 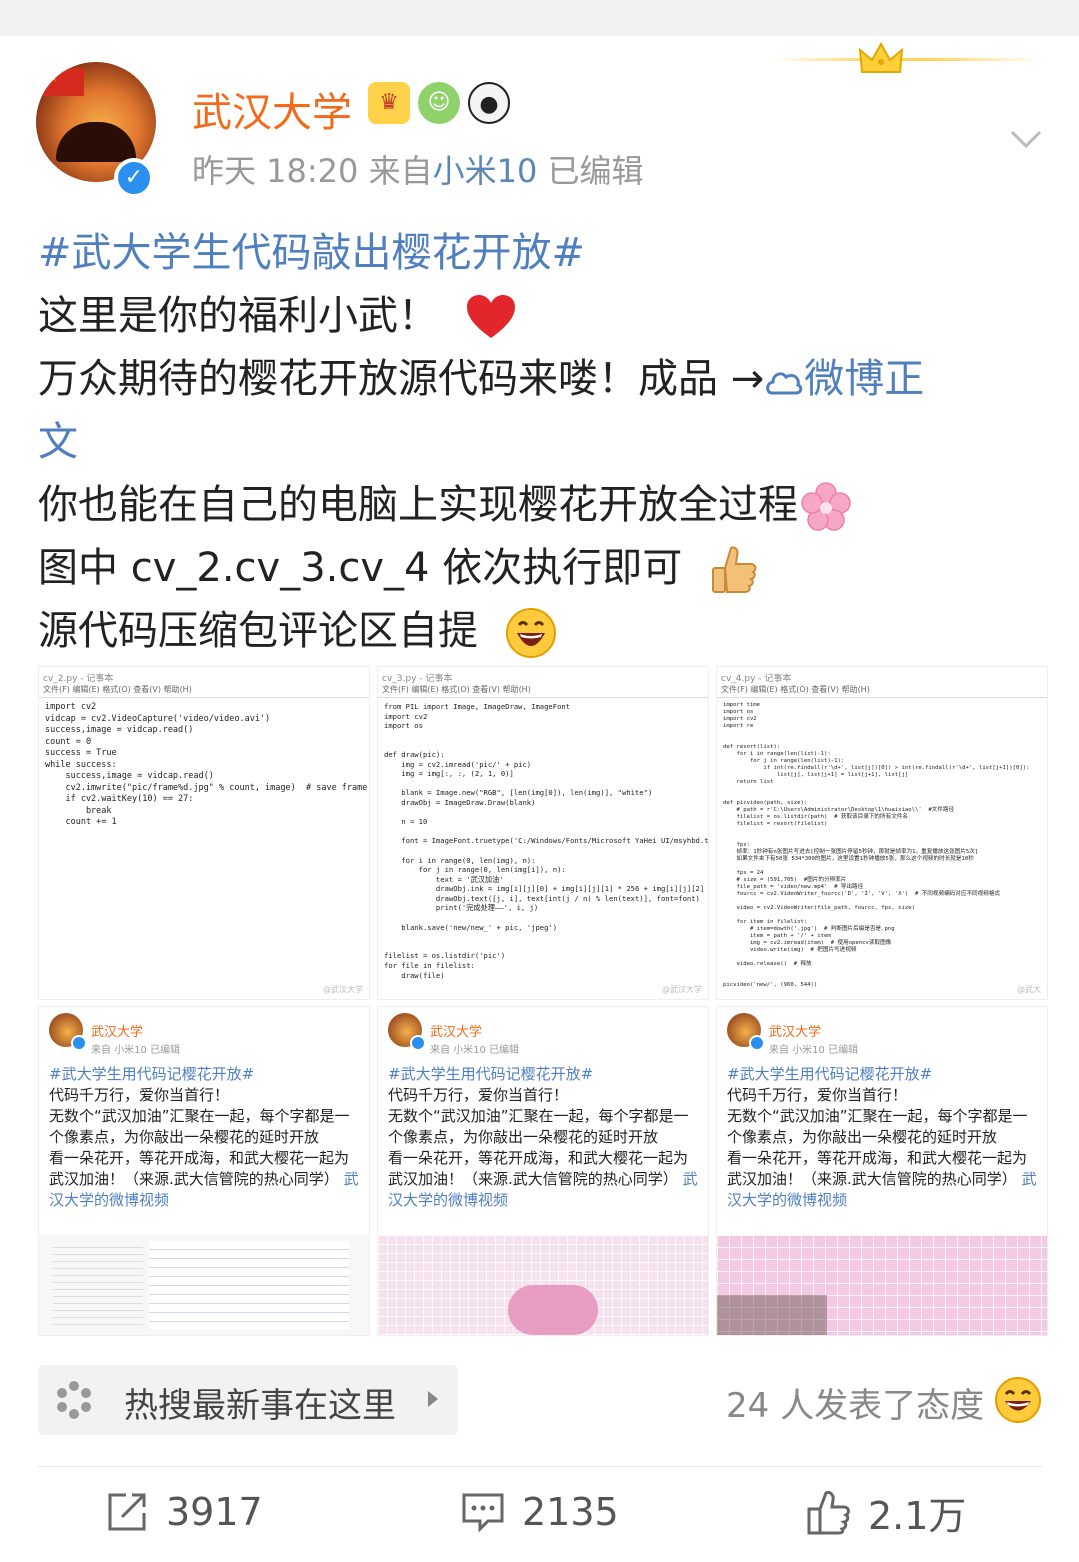 I want to click on hashtag-link: #武大学生代码敲出樱花开放#, so click(x=311, y=253).